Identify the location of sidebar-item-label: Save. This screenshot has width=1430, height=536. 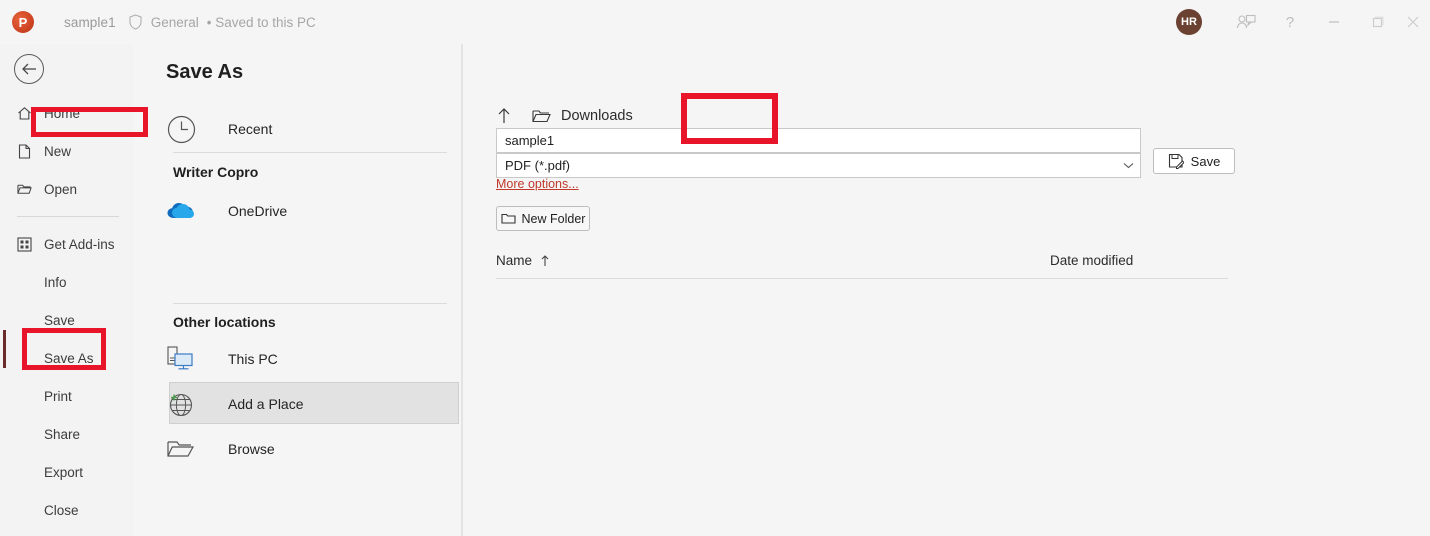
(59, 320).